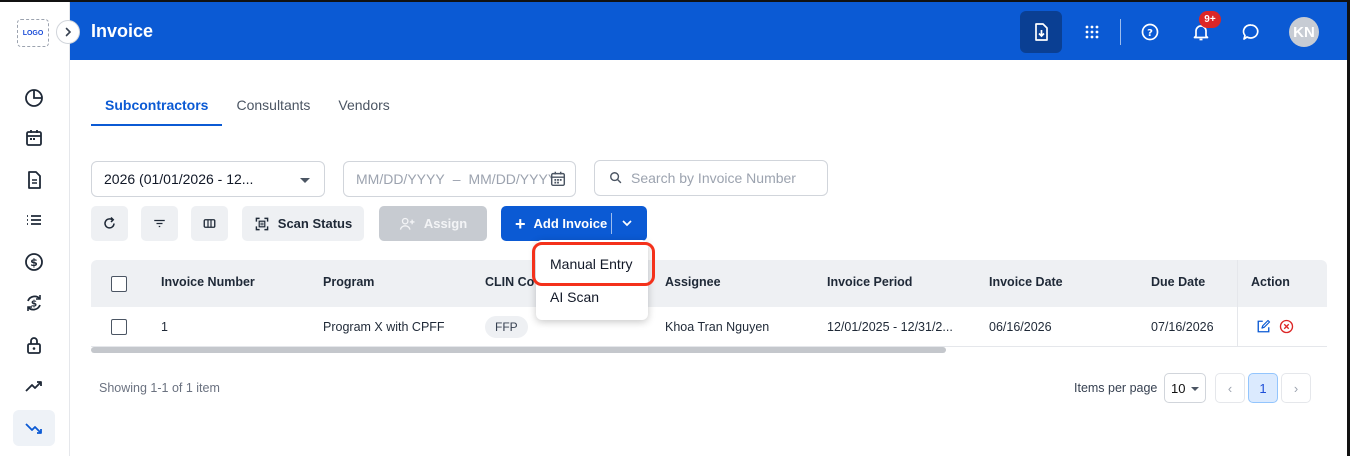  Describe the element at coordinates (616, 178) in the screenshot. I see `search-icon` at that location.